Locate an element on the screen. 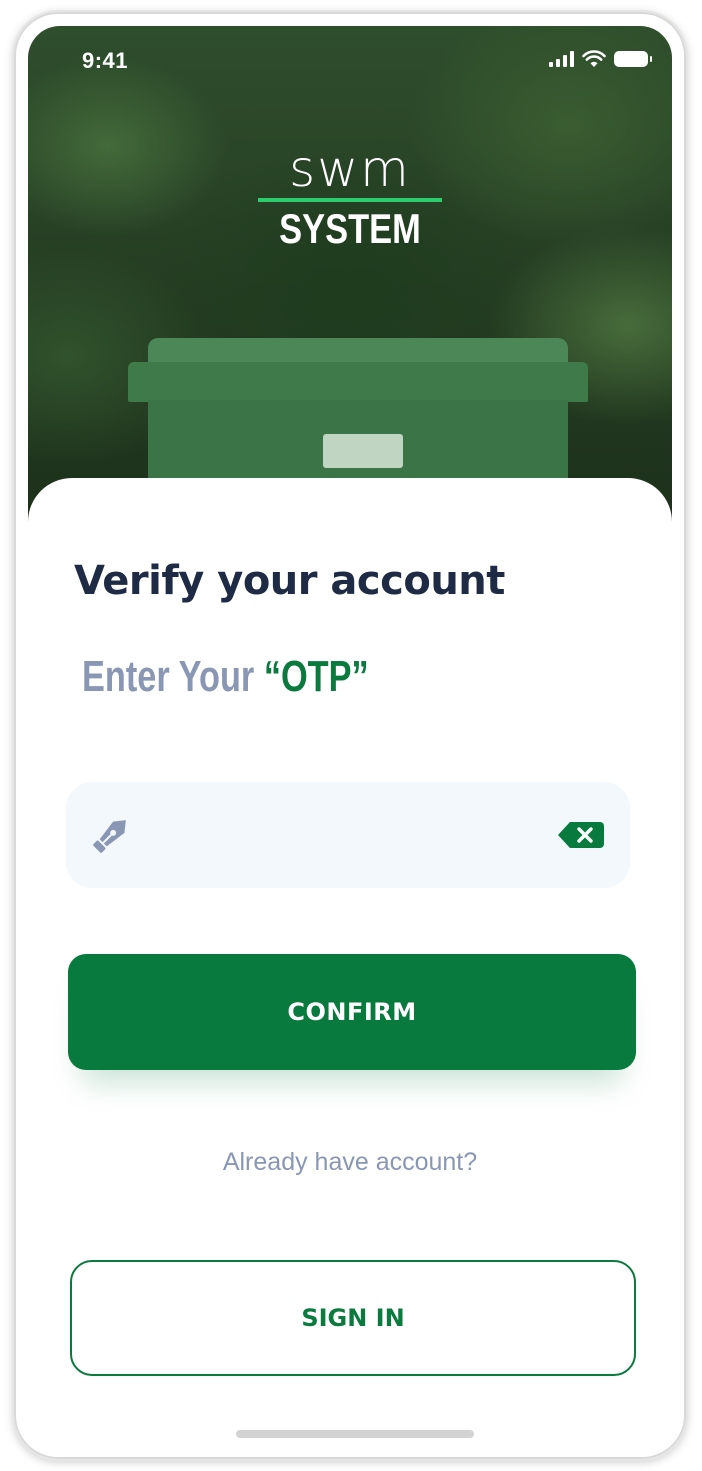 The width and height of the screenshot is (702, 1471). status-icons is located at coordinates (600, 59).